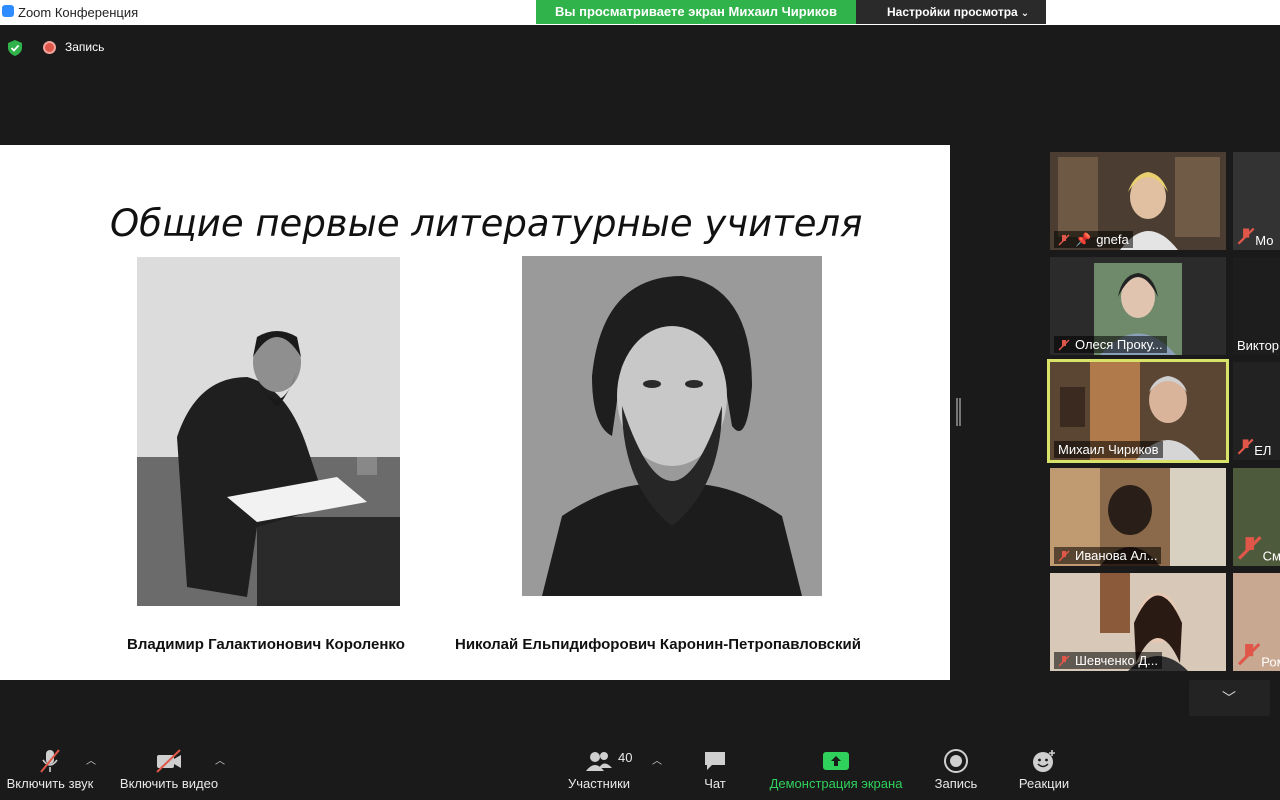  I want to click on participant-tile-partial: Мо, so click(1256, 201).